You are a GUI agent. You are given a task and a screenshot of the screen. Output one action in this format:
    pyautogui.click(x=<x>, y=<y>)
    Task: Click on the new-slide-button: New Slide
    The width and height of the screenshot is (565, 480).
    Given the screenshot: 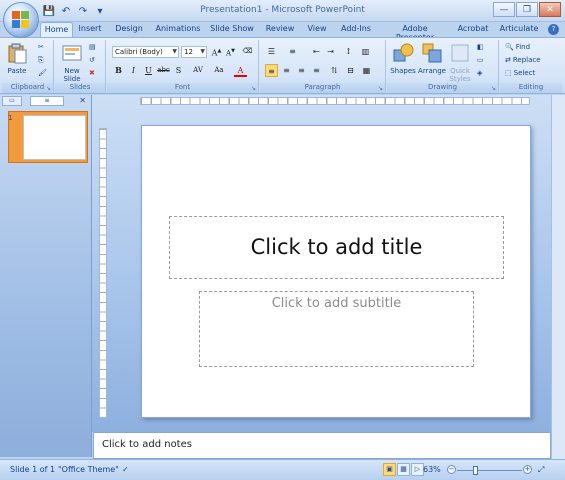 What is the action you would take?
    pyautogui.click(x=72, y=62)
    